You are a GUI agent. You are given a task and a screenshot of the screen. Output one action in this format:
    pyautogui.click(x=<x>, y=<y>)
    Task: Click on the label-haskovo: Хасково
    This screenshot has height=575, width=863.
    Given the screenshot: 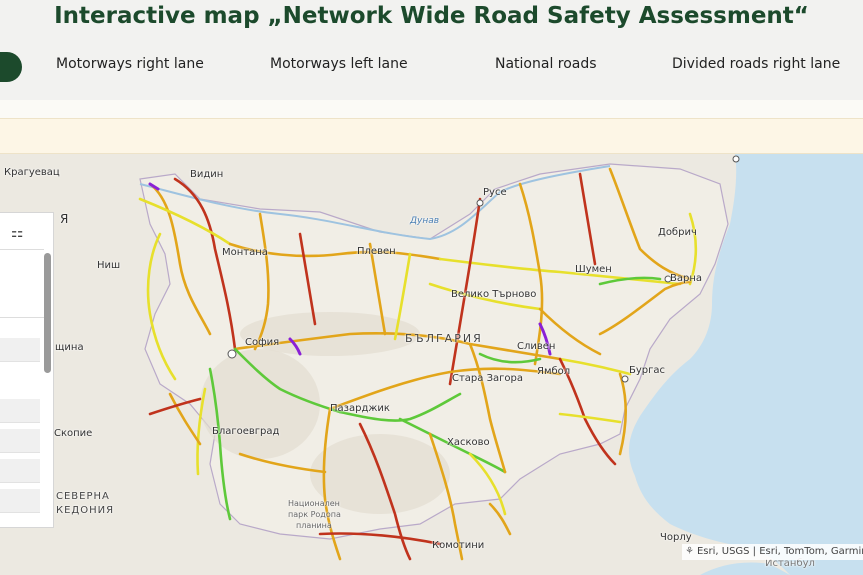 What is the action you would take?
    pyautogui.click(x=468, y=442)
    